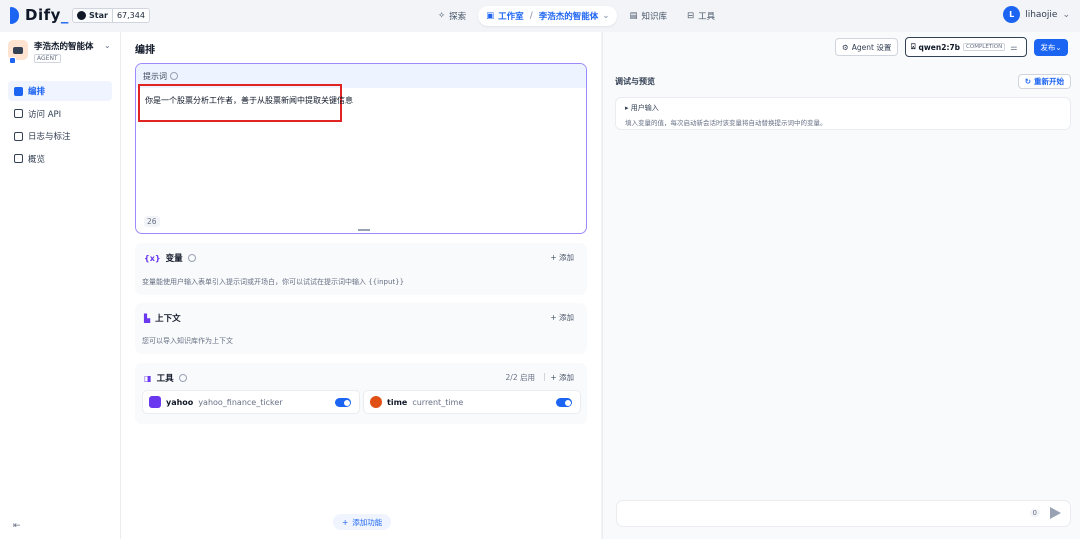 Image resolution: width=1080 pixels, height=539 pixels. I want to click on chat-input: 0, so click(843, 513).